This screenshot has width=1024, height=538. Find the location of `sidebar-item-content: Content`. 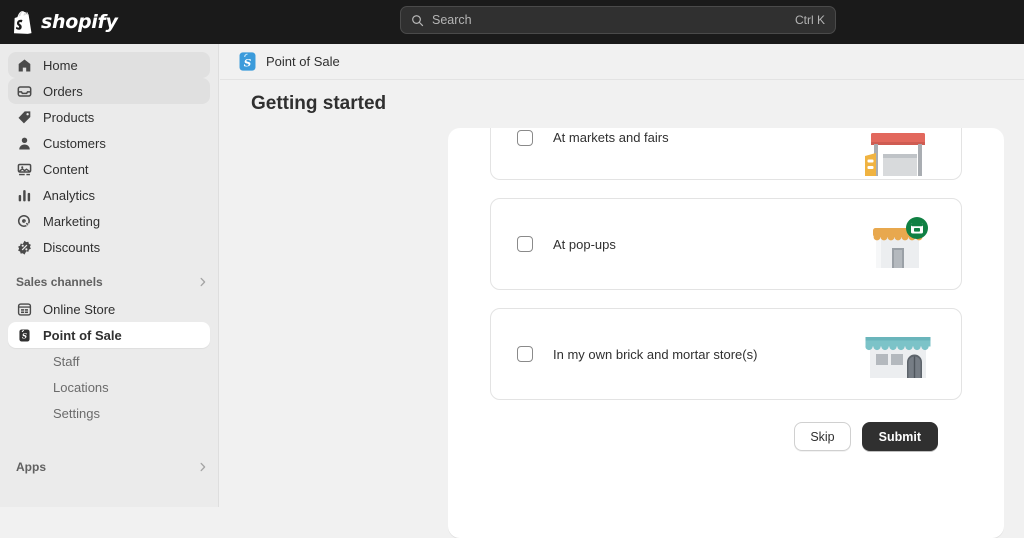

sidebar-item-content: Content is located at coordinates (109, 169).